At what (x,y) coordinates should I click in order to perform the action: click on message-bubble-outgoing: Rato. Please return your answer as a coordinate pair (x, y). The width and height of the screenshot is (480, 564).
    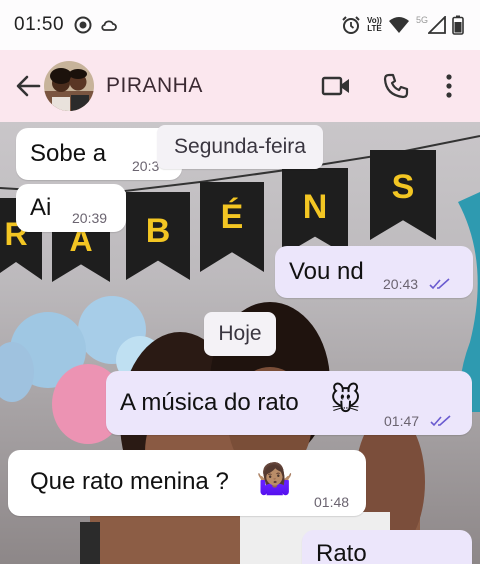
    Looking at the image, I should click on (387, 547).